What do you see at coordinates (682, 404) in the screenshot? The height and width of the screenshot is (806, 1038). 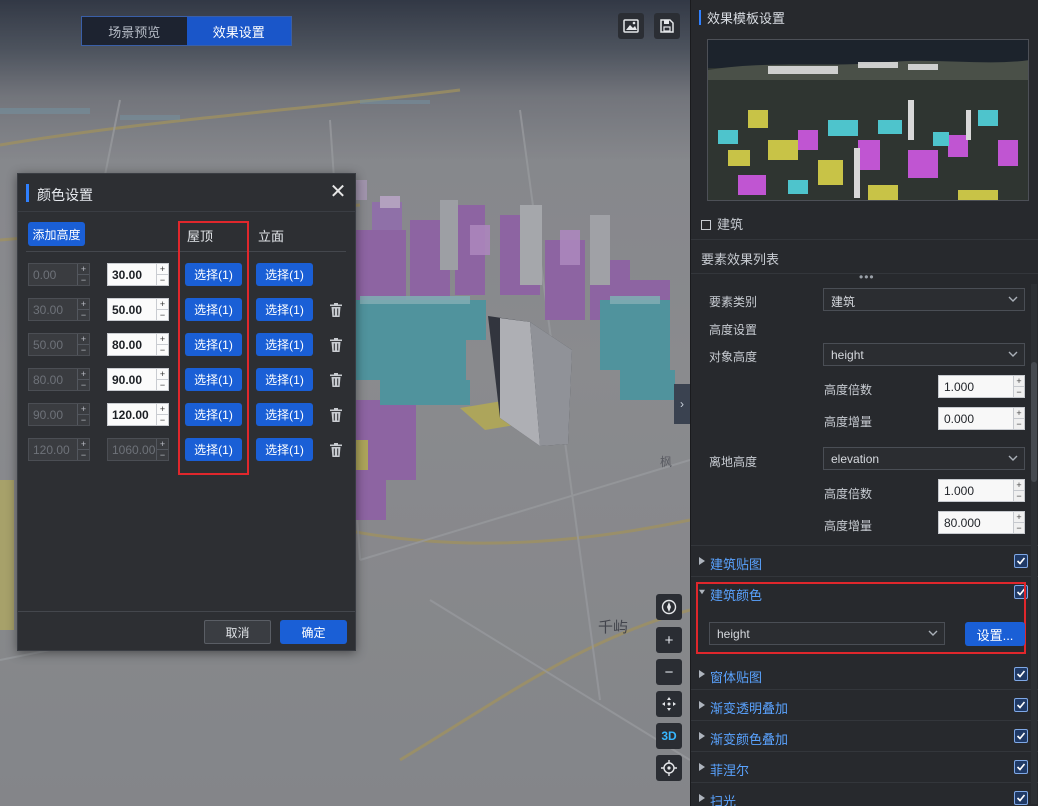 I see `panel-collapse-toggle: ›` at bounding box center [682, 404].